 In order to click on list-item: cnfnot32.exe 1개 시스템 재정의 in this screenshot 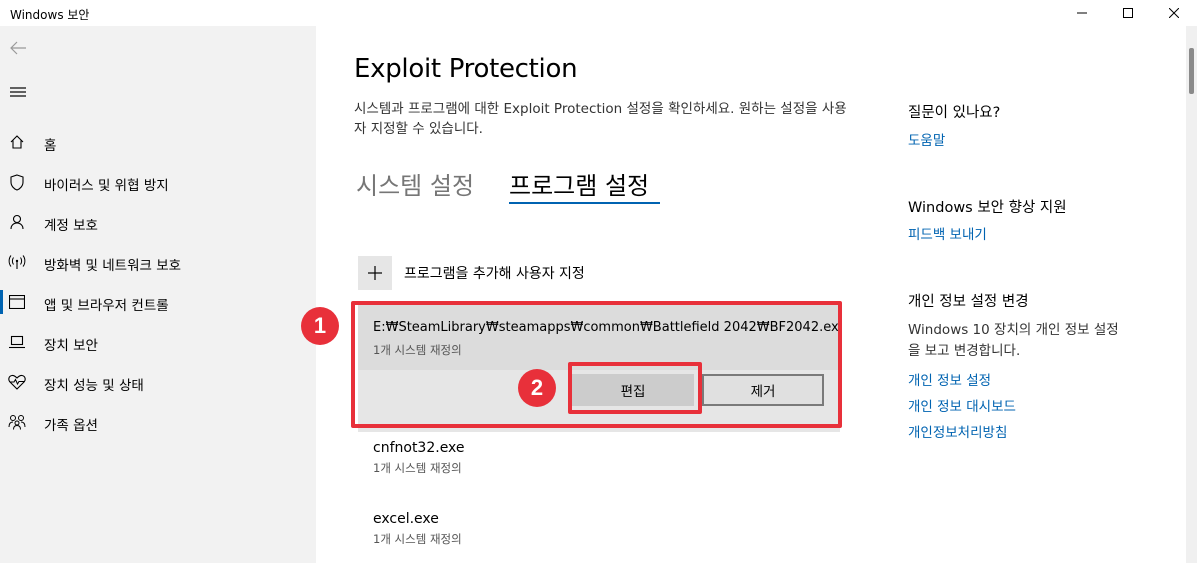, I will do `click(419, 458)`.